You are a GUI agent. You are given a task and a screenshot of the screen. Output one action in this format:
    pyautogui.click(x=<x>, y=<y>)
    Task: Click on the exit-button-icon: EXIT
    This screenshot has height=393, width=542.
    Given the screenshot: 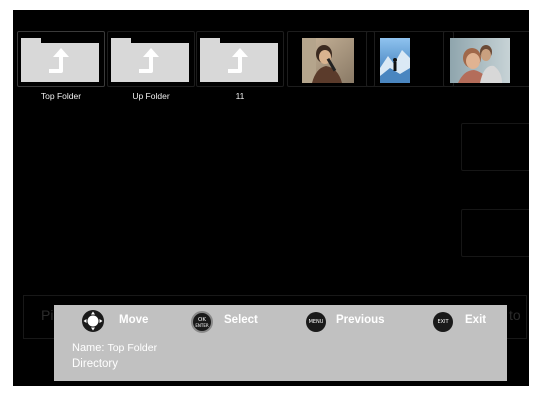 What is the action you would take?
    pyautogui.click(x=443, y=322)
    